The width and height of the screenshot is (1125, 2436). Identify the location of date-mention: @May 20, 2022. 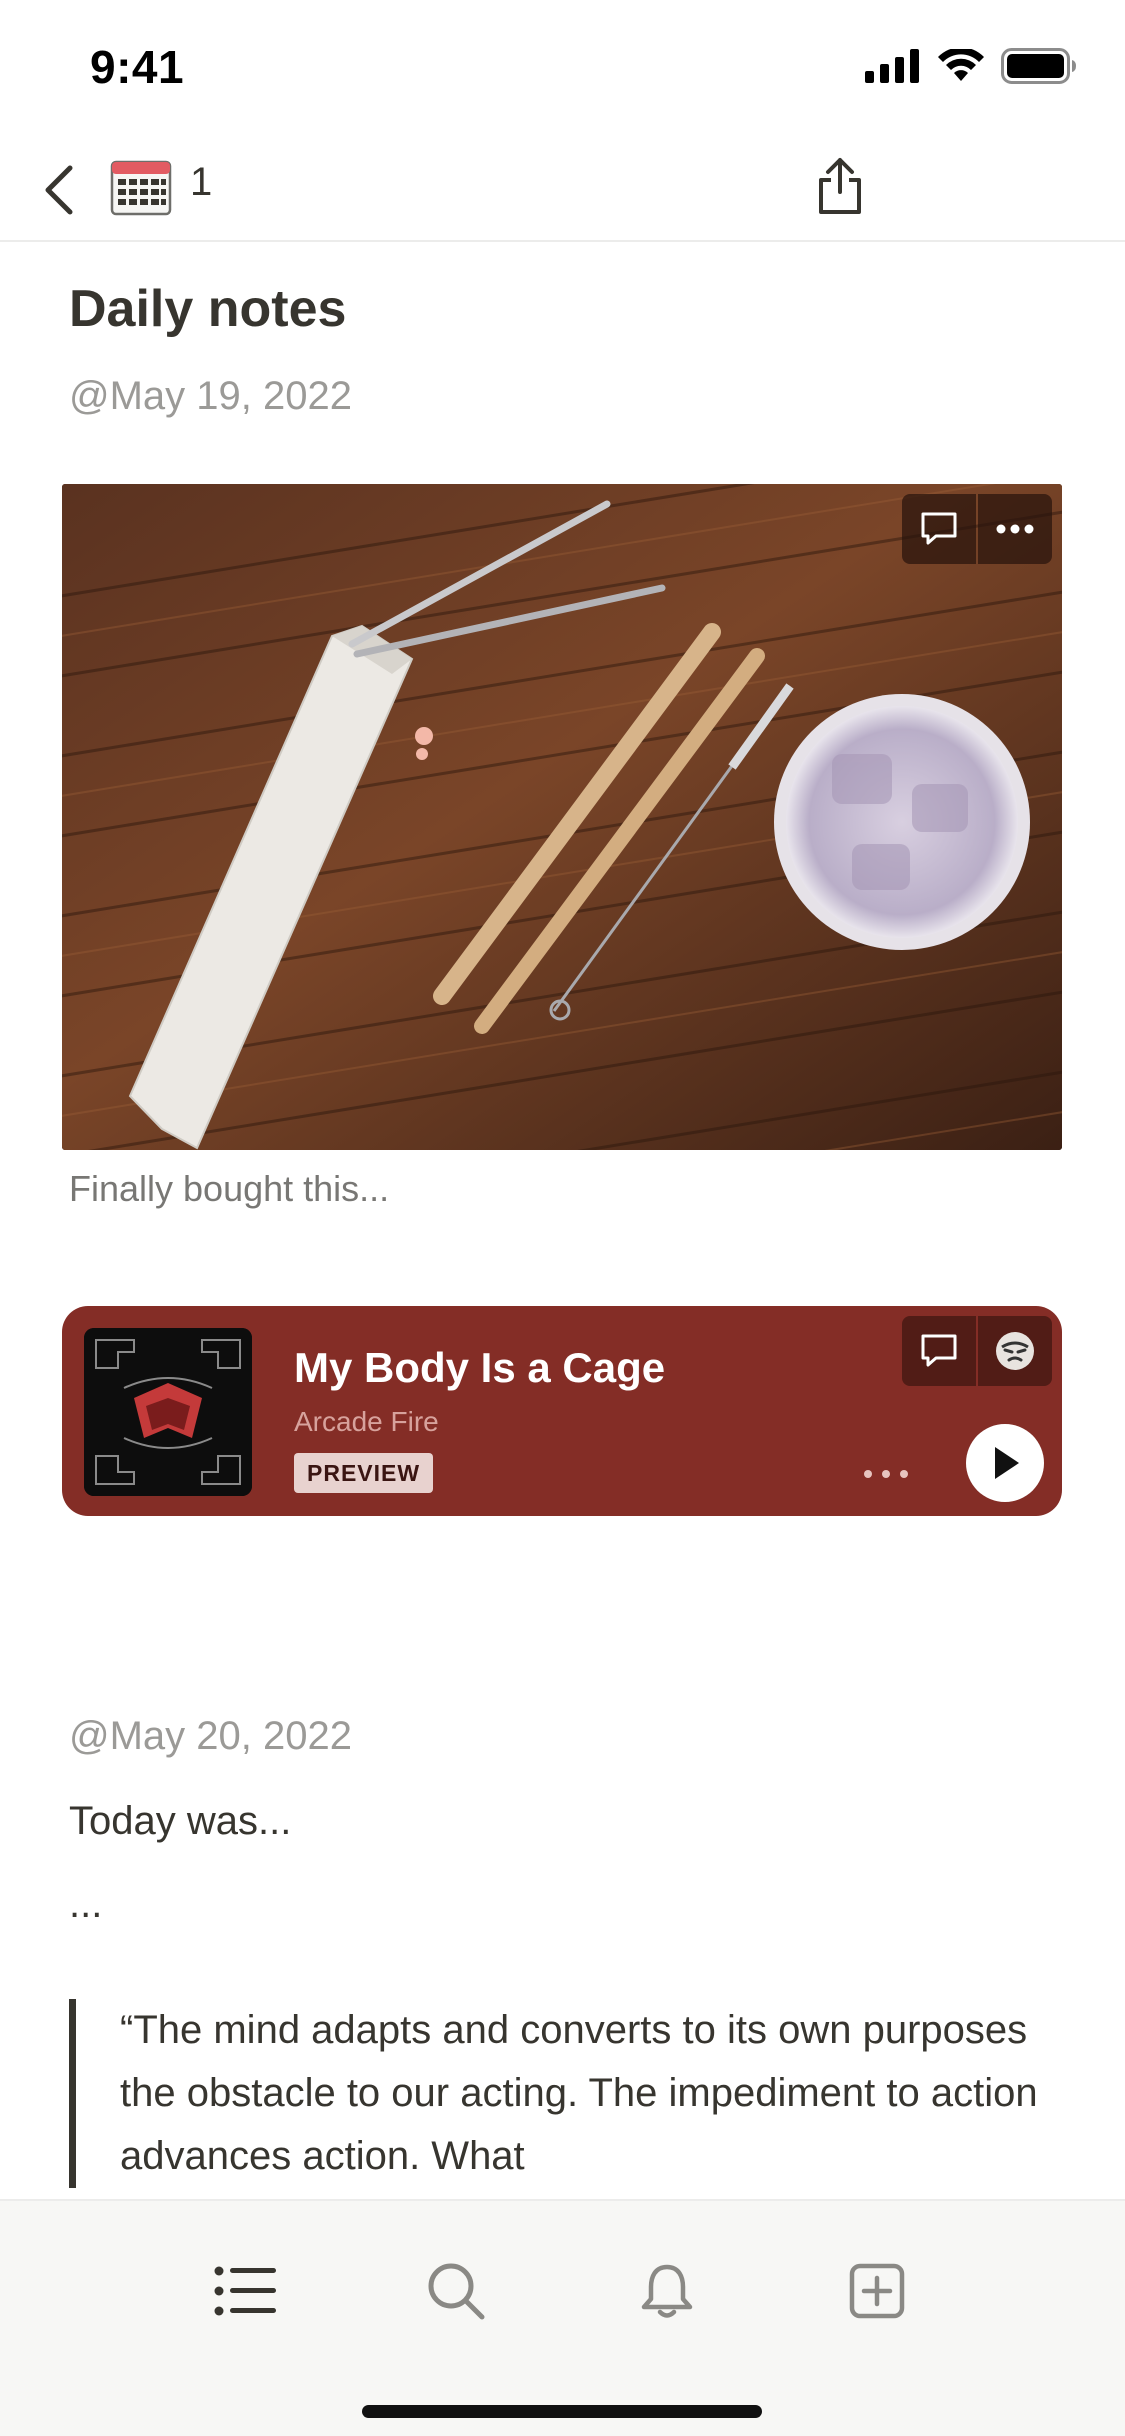
(210, 1736).